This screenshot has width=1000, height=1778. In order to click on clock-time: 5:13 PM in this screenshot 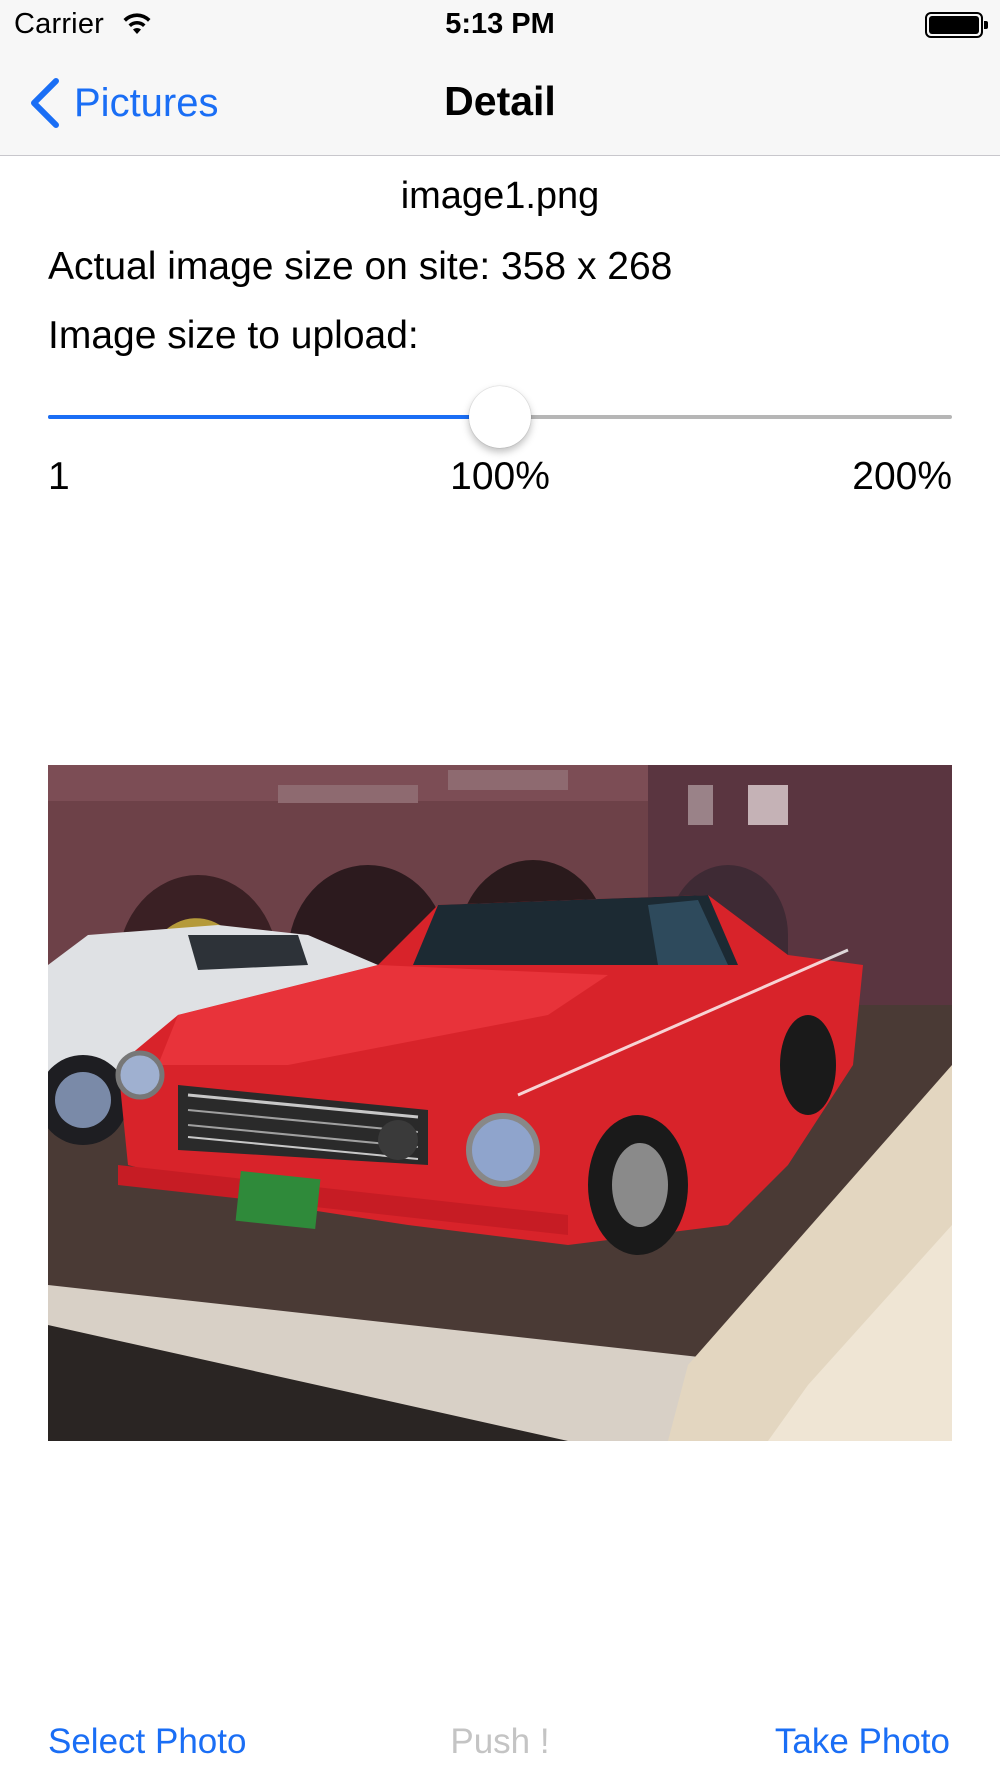, I will do `click(500, 24)`.